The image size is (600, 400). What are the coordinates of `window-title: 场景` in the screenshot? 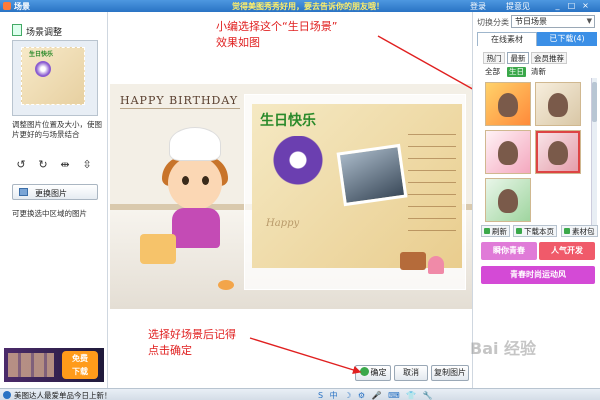 It's located at (22, 6).